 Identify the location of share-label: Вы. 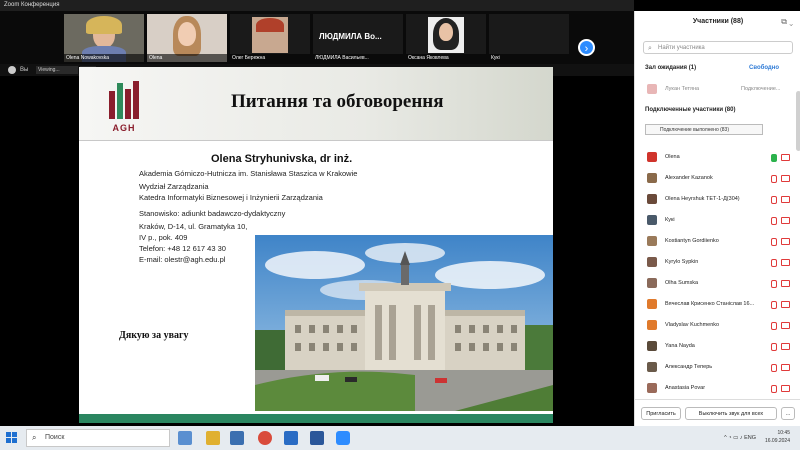
(24, 70).